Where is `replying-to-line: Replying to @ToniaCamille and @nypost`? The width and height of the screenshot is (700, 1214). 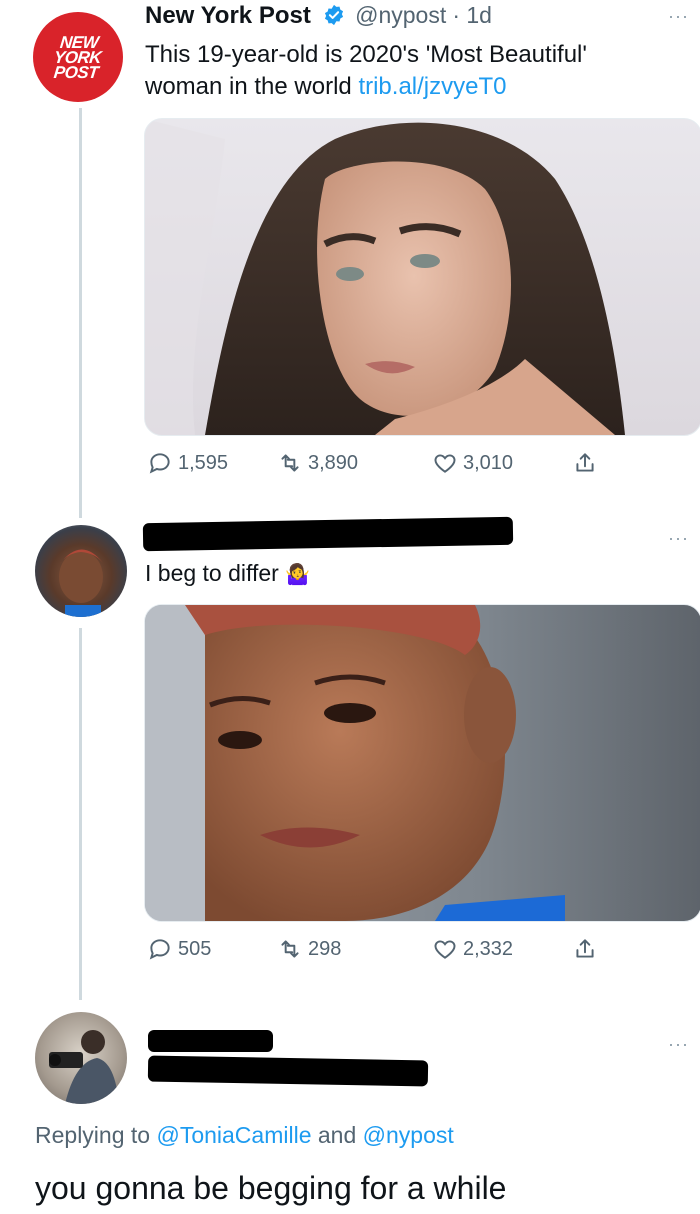
replying-to-line: Replying to @ToniaCamille and @nypost is located at coordinates (244, 1135).